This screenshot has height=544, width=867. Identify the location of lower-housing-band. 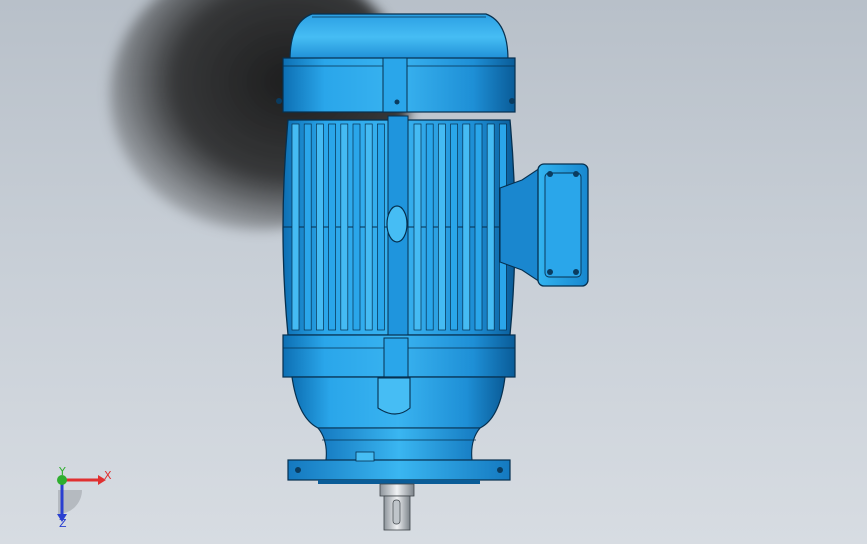
(399, 356).